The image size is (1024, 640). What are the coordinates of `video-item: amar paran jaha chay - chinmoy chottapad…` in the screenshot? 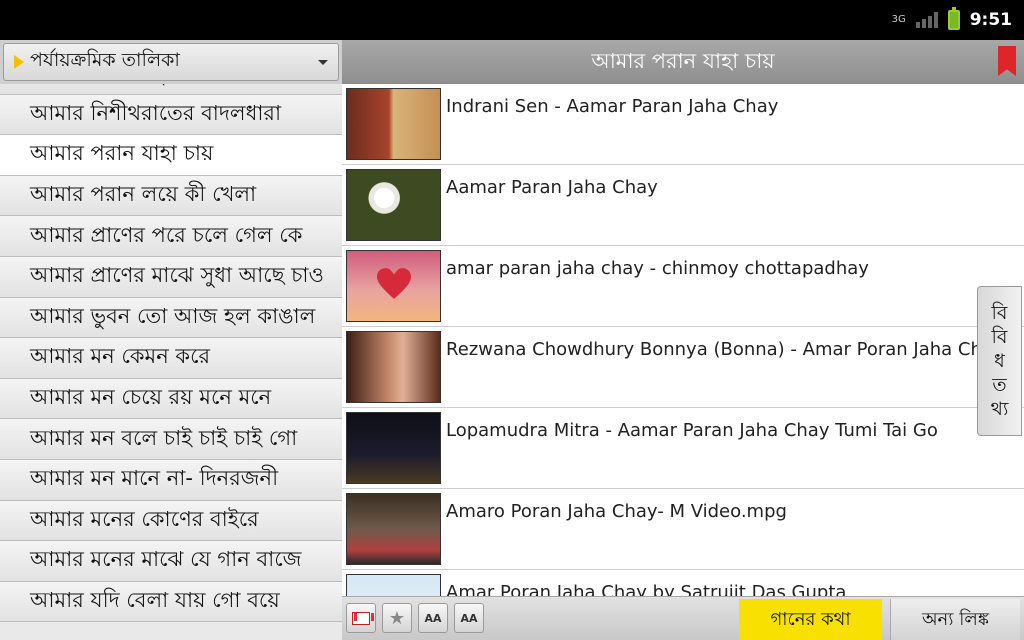 It's located at (683, 286).